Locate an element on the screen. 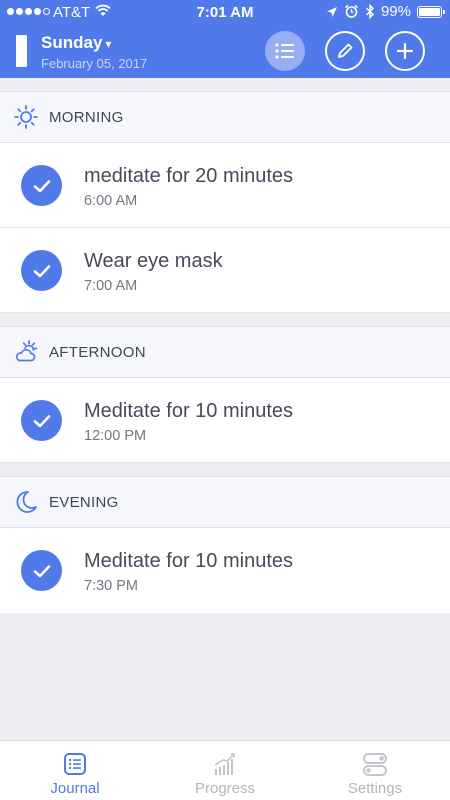  day-label: Sunday is located at coordinates (72, 42).